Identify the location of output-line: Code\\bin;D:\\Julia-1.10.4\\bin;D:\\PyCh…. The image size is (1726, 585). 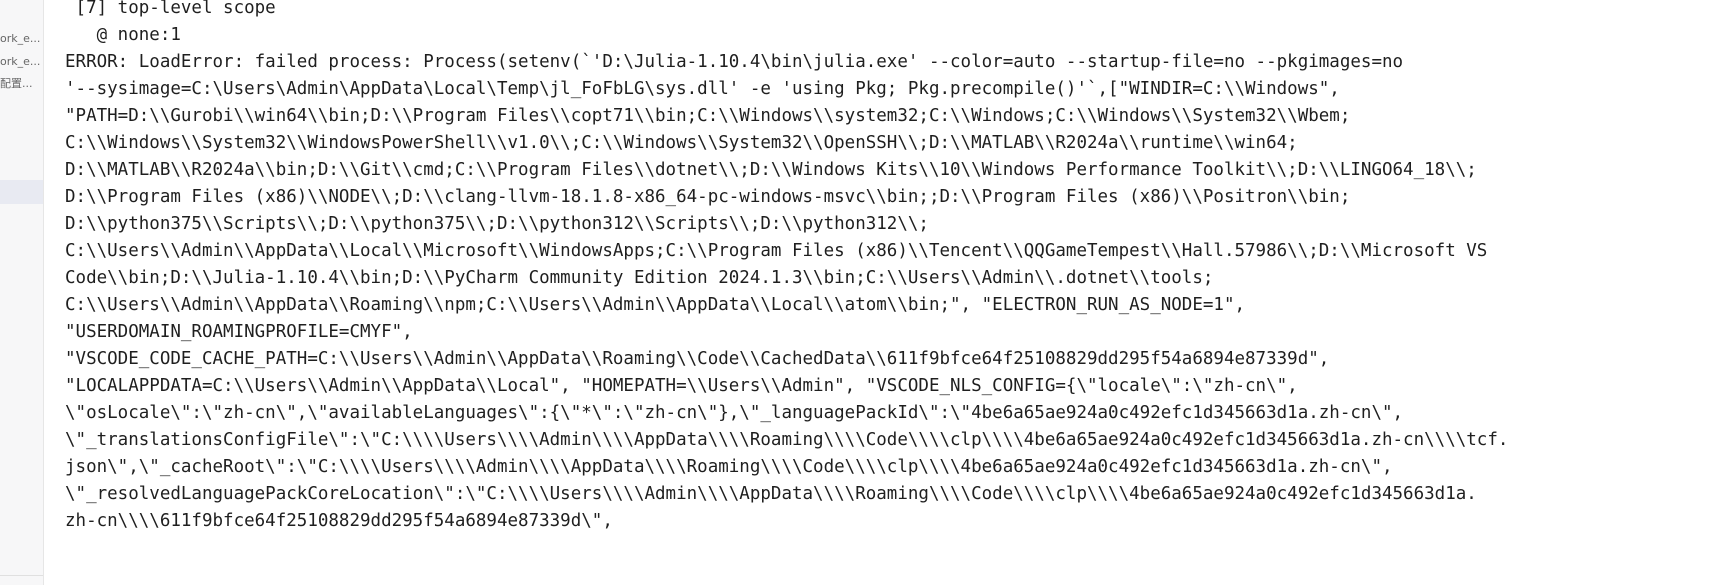
(639, 278).